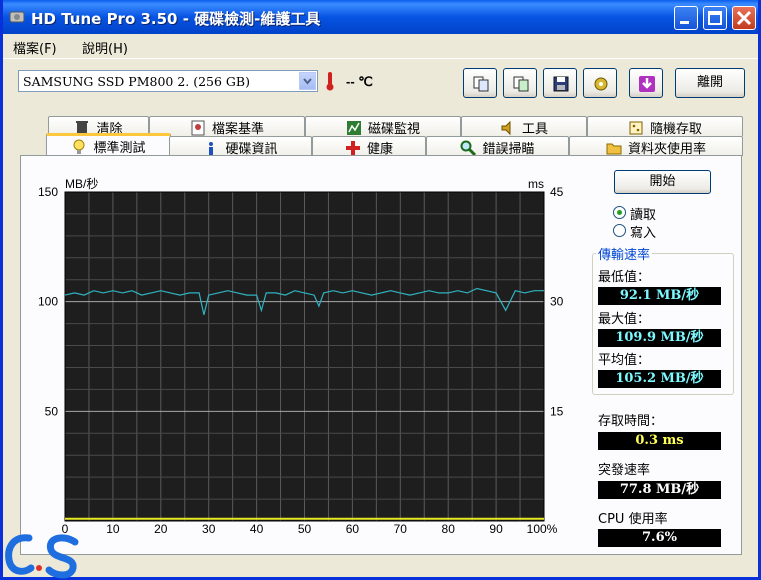 This screenshot has height=580, width=761. What do you see at coordinates (659, 490) in the screenshot?
I see `burst-rate-value: 77.8 MB/秒` at bounding box center [659, 490].